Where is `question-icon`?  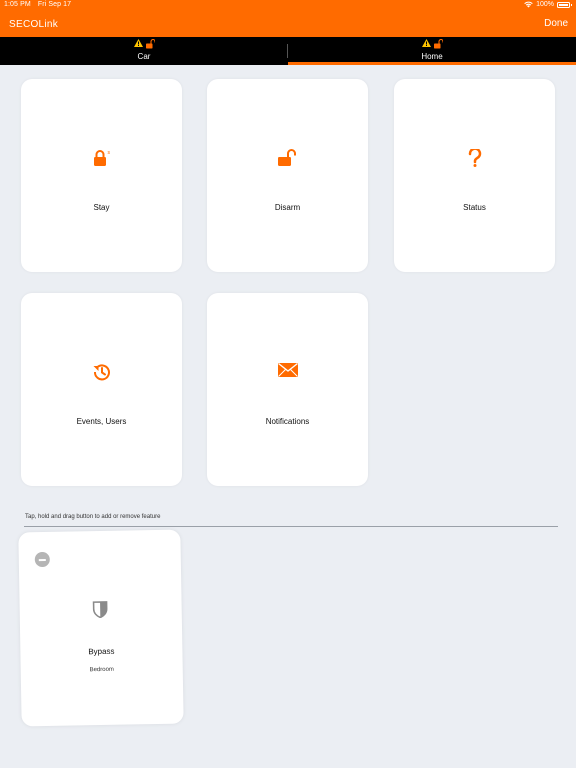
question-icon is located at coordinates (474, 157).